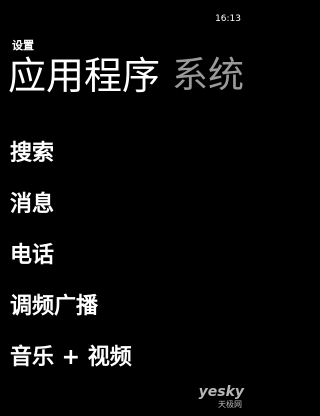 The image size is (320, 416). I want to click on status-bar: 16:13, so click(125, 15).